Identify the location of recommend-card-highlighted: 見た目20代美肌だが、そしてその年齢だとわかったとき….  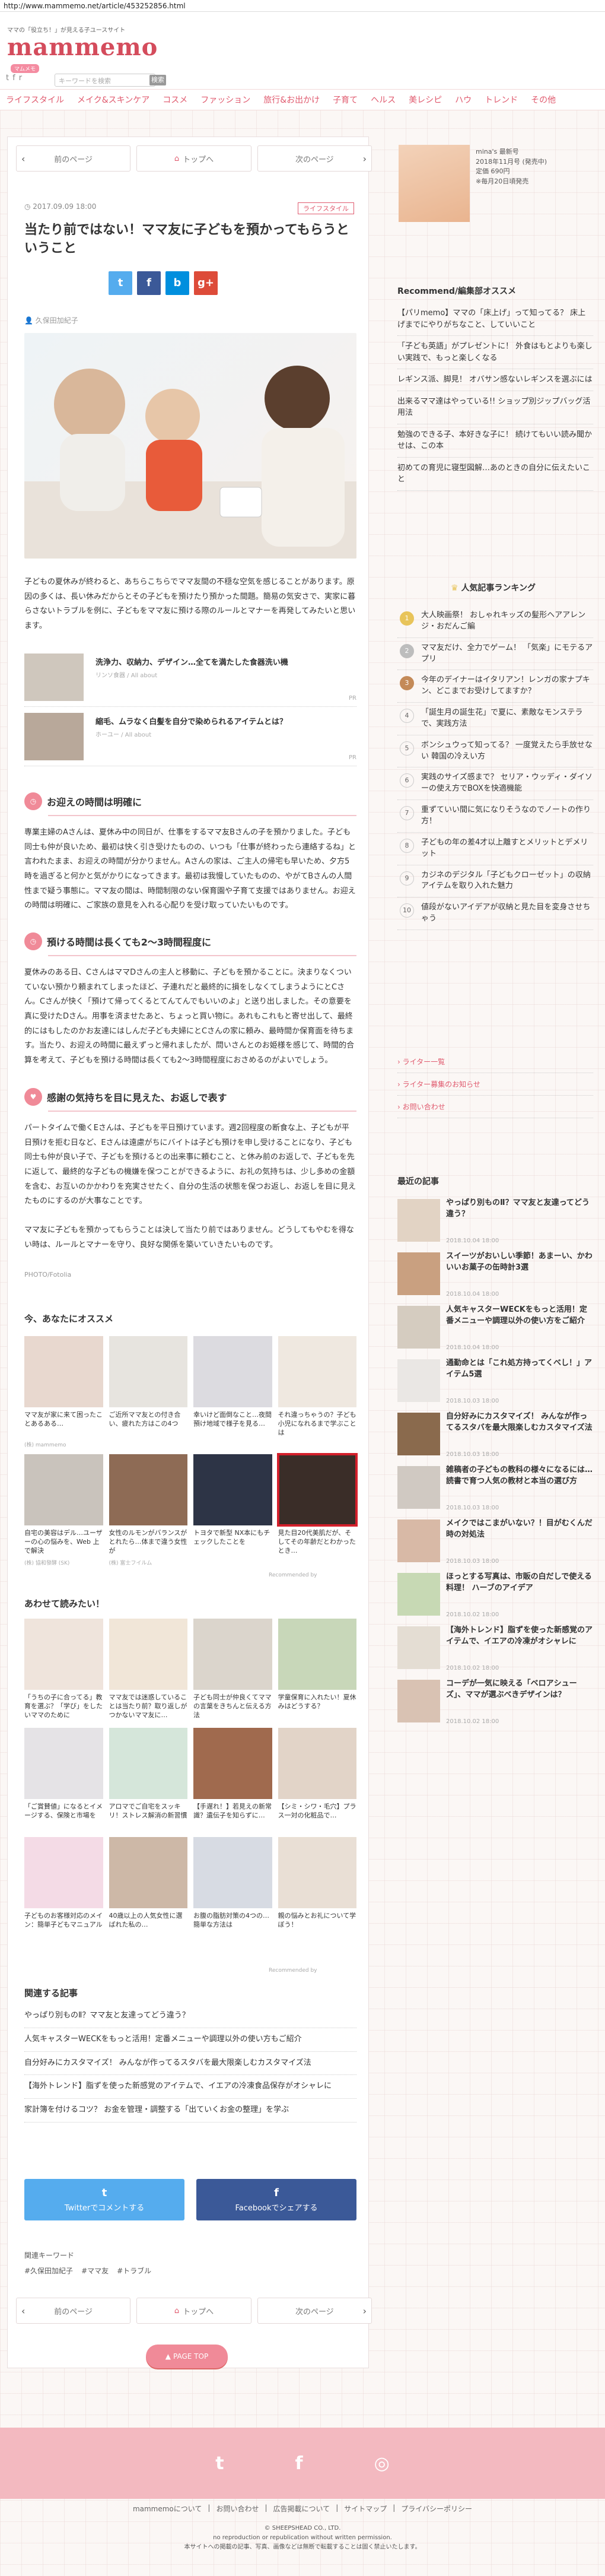
(317, 1509).